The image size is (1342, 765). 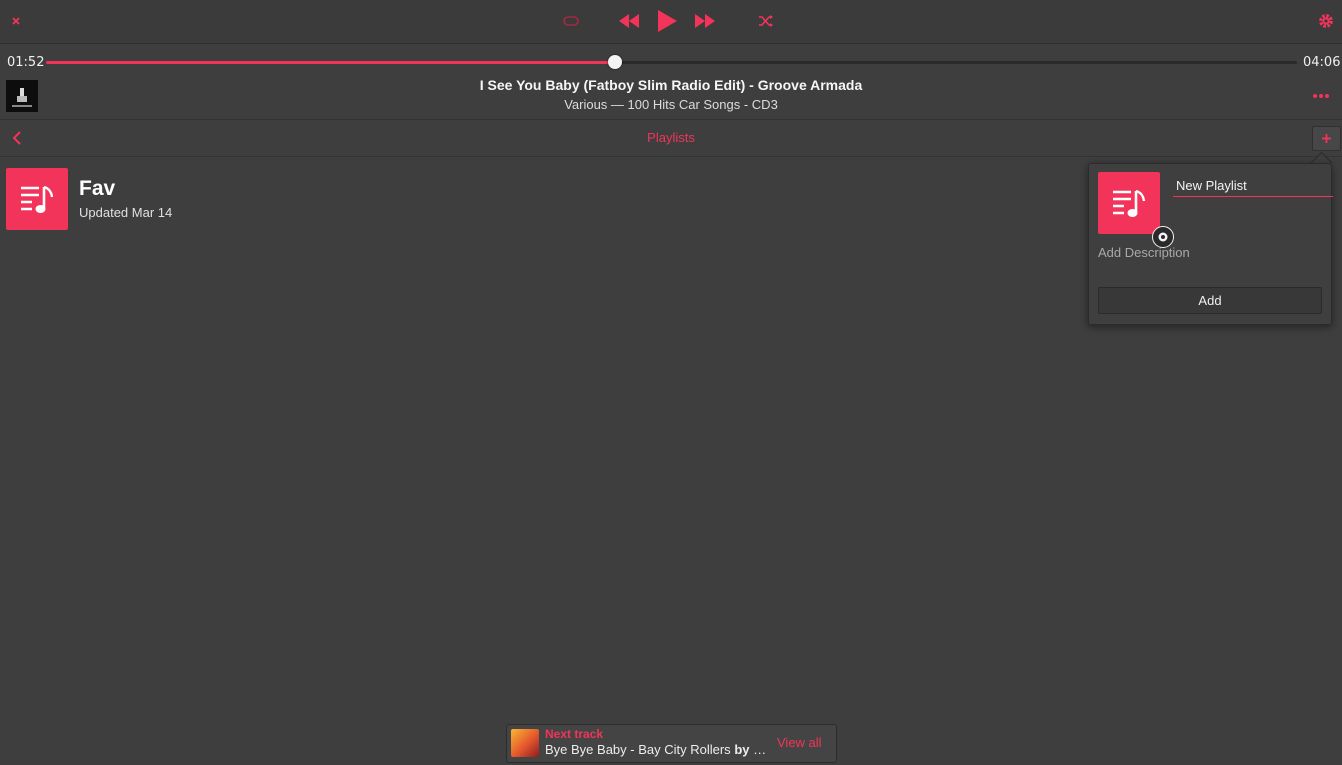 What do you see at coordinates (629, 21) in the screenshot?
I see `rewind-icon` at bounding box center [629, 21].